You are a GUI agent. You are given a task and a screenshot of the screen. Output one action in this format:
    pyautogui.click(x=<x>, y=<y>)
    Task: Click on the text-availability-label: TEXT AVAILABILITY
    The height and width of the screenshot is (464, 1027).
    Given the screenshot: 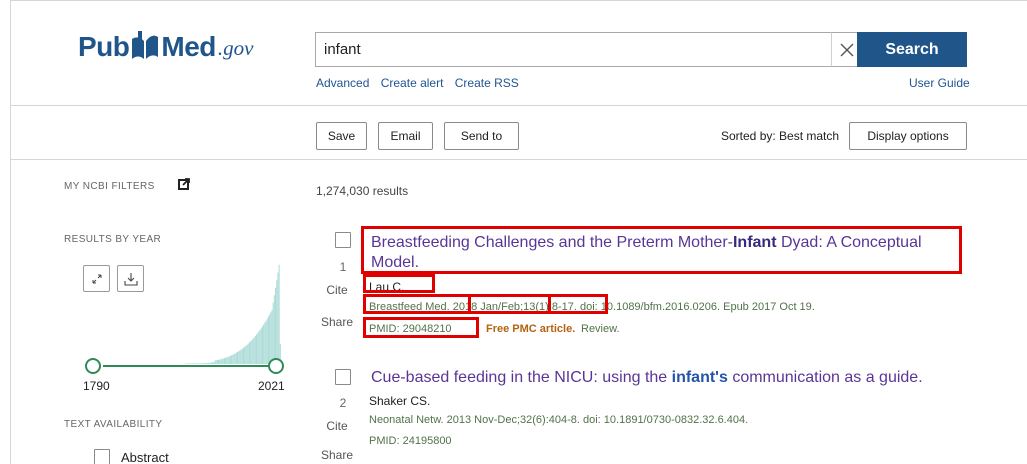 What is the action you would take?
    pyautogui.click(x=113, y=424)
    